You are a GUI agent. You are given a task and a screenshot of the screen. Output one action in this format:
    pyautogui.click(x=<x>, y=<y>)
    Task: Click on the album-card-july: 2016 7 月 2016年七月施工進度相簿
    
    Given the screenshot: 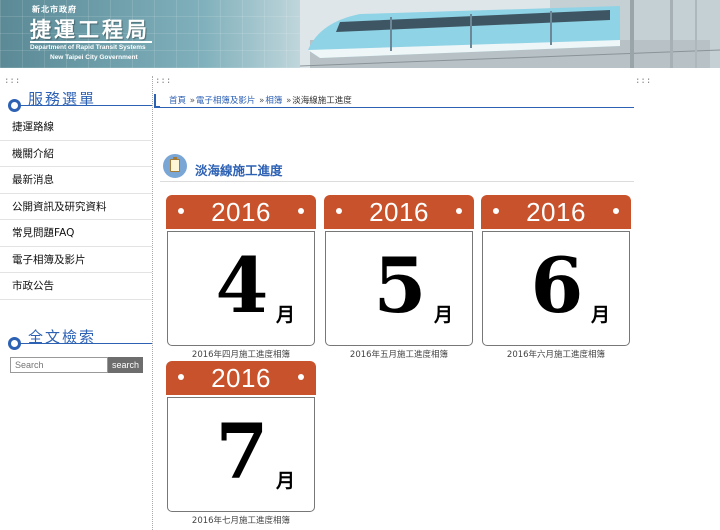 What is the action you would take?
    pyautogui.click(x=241, y=443)
    